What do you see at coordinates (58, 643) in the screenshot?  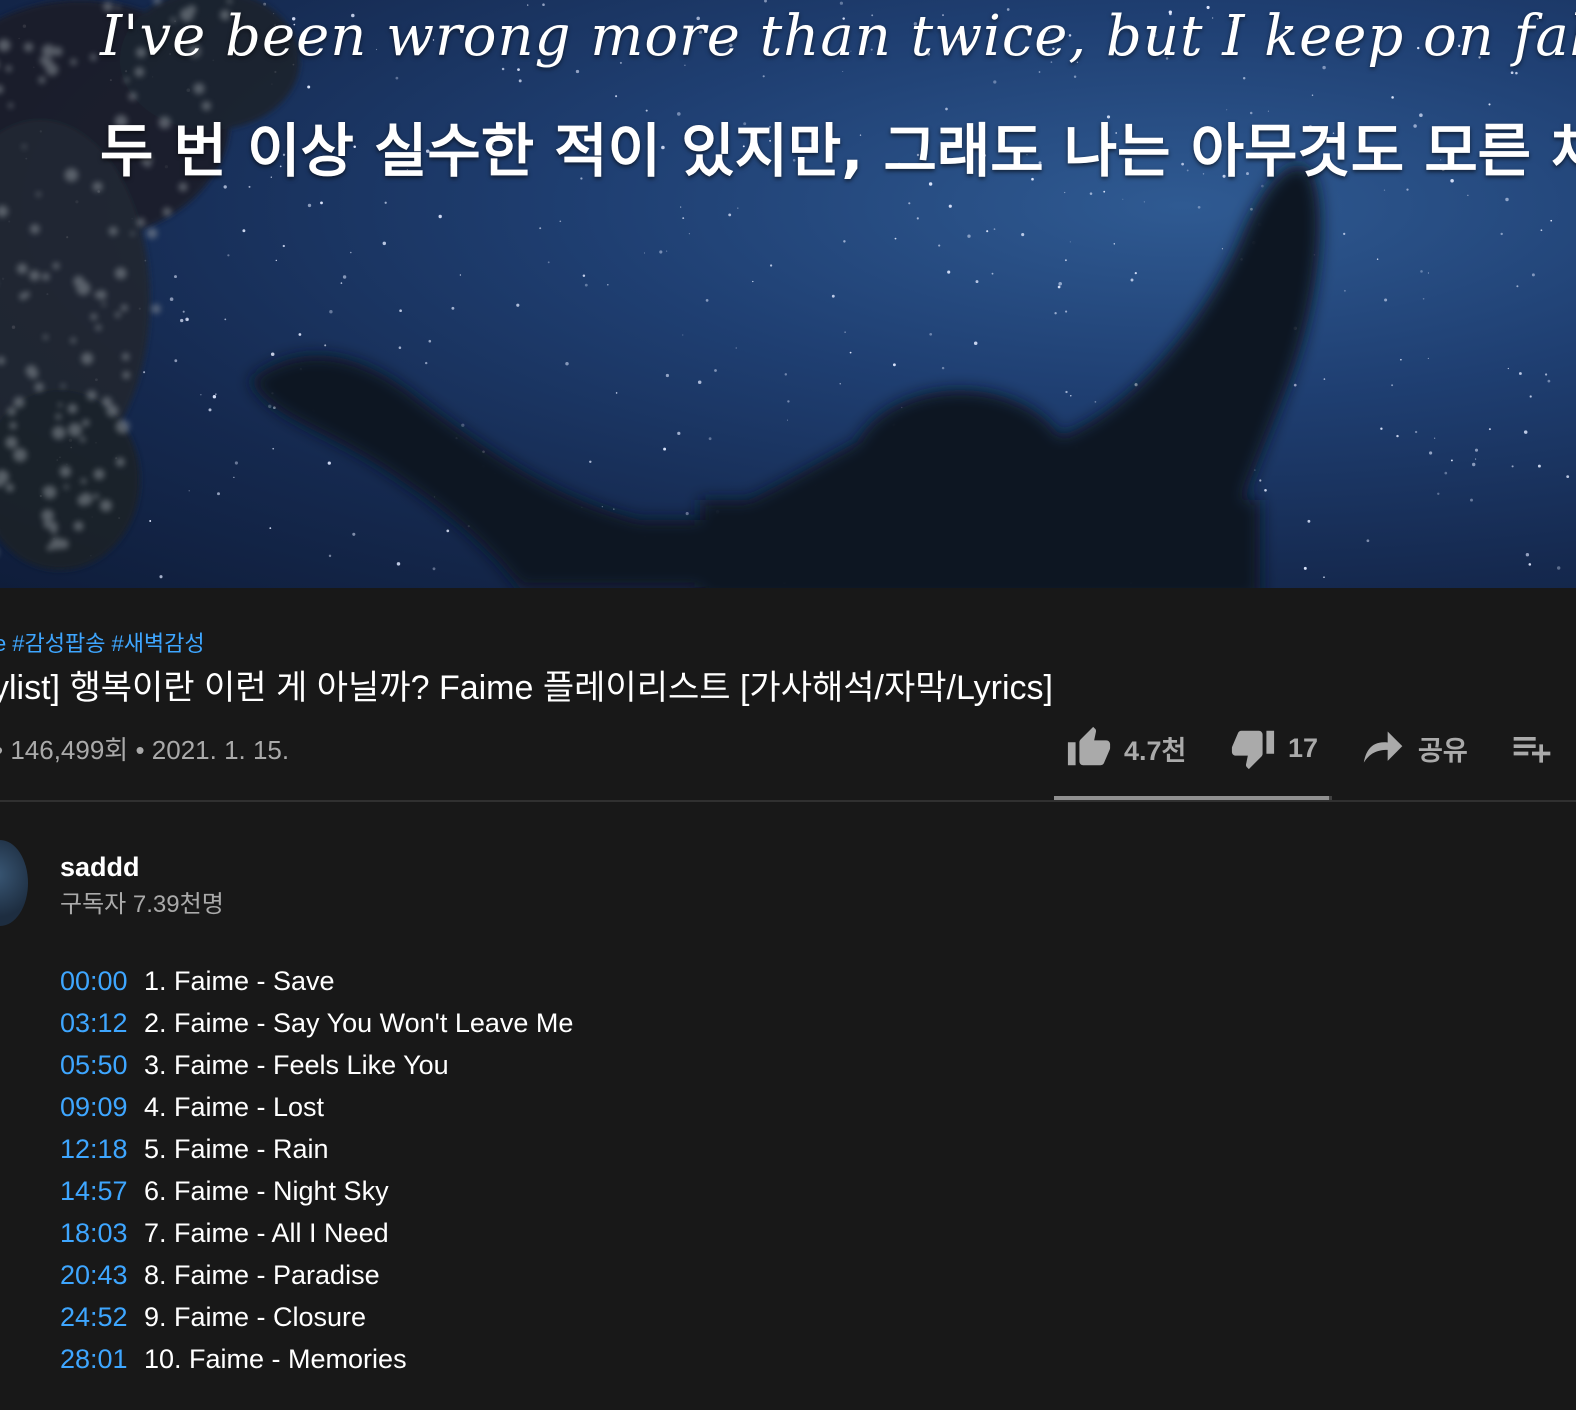 I see `hashtag-link: #감성팝송` at bounding box center [58, 643].